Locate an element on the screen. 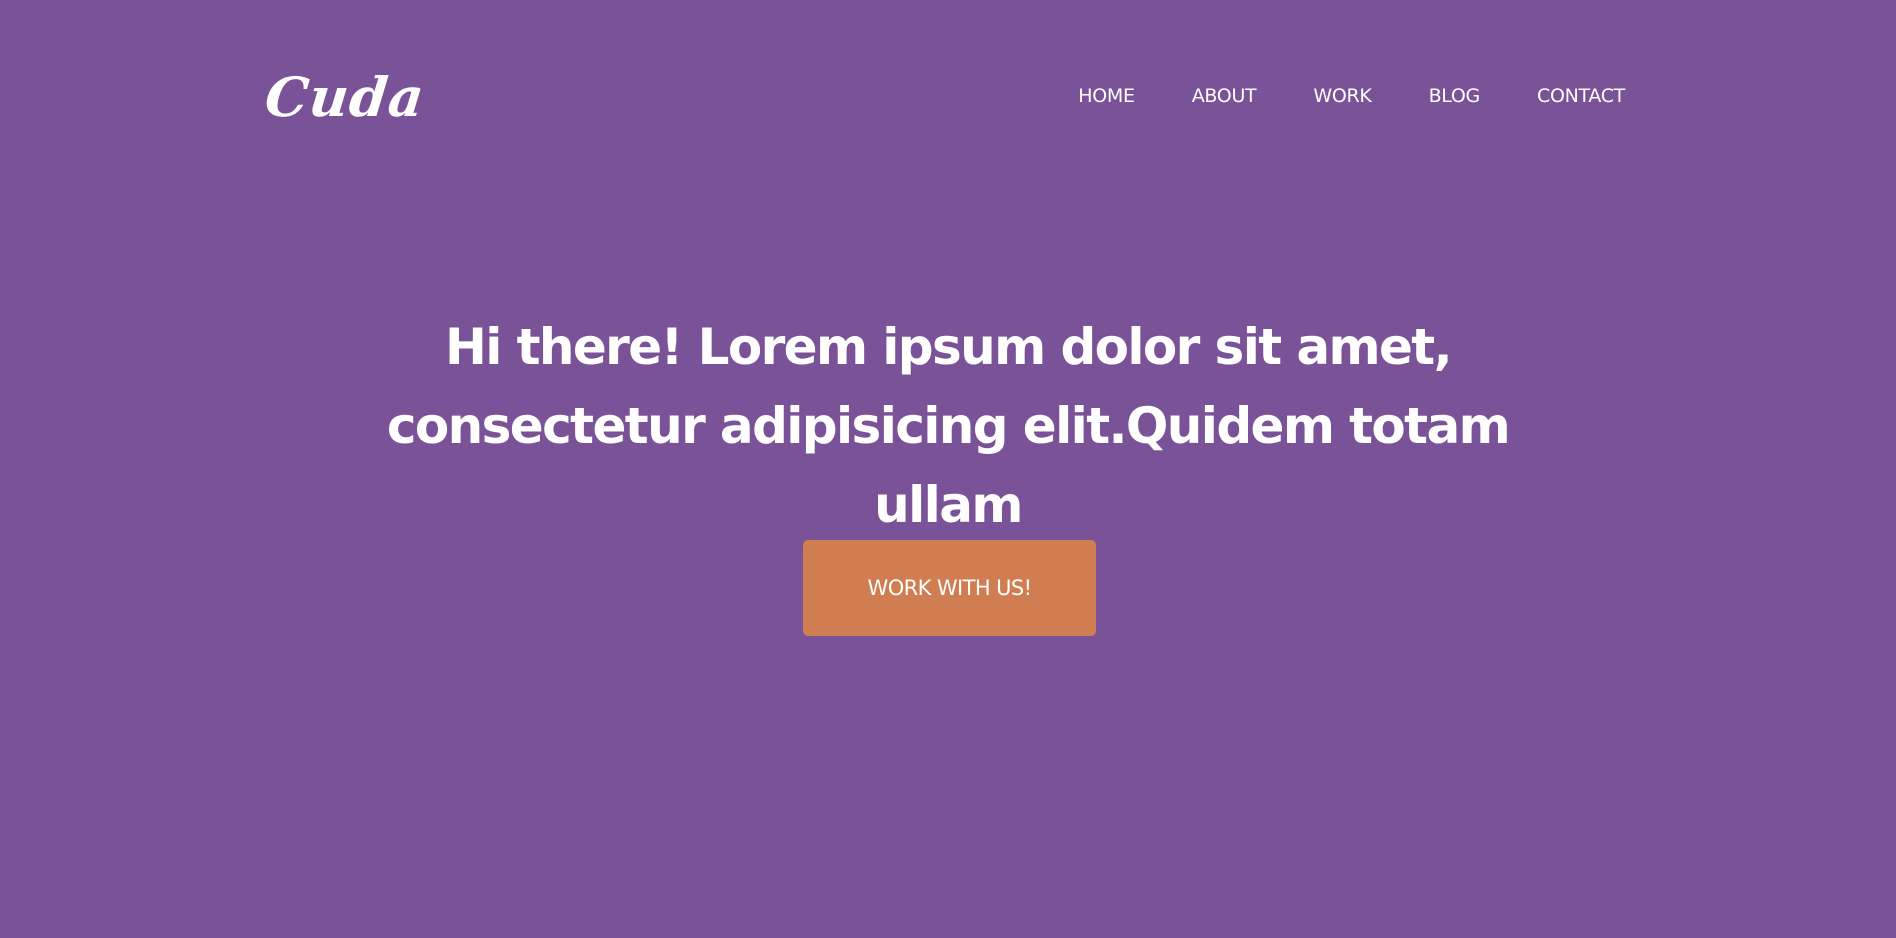 The width and height of the screenshot is (1896, 938). work-with-us-button: WORK WITH US! is located at coordinates (949, 588).